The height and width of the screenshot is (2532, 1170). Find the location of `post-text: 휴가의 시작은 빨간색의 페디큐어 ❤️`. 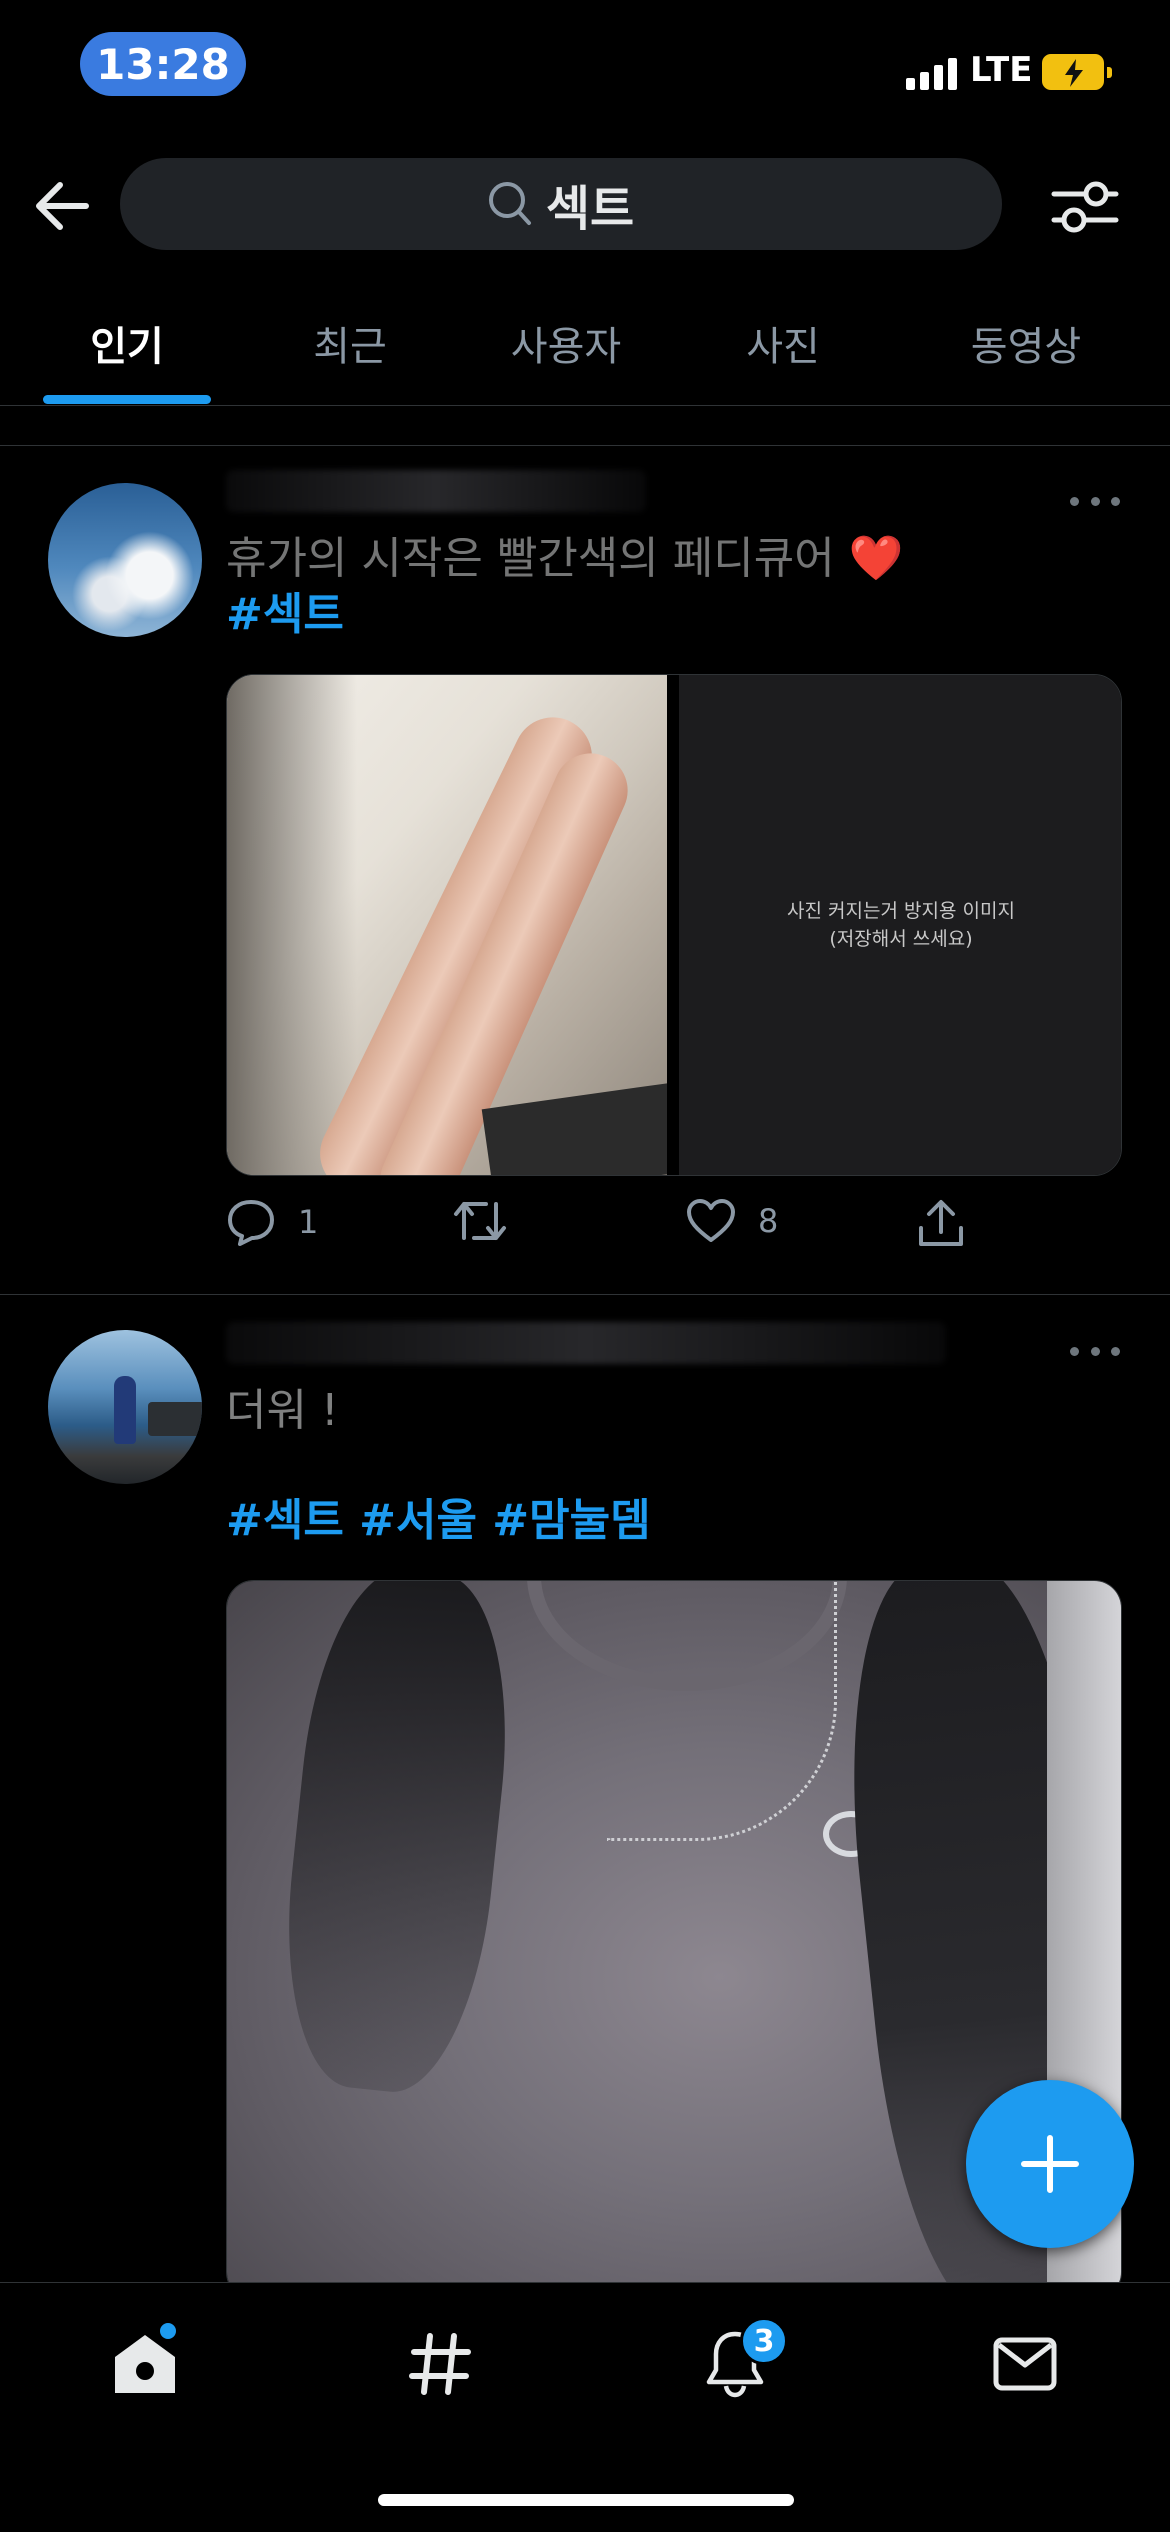

post-text: 휴가의 시작은 빨간색의 페디큐어 ❤️ is located at coordinates (564, 559).